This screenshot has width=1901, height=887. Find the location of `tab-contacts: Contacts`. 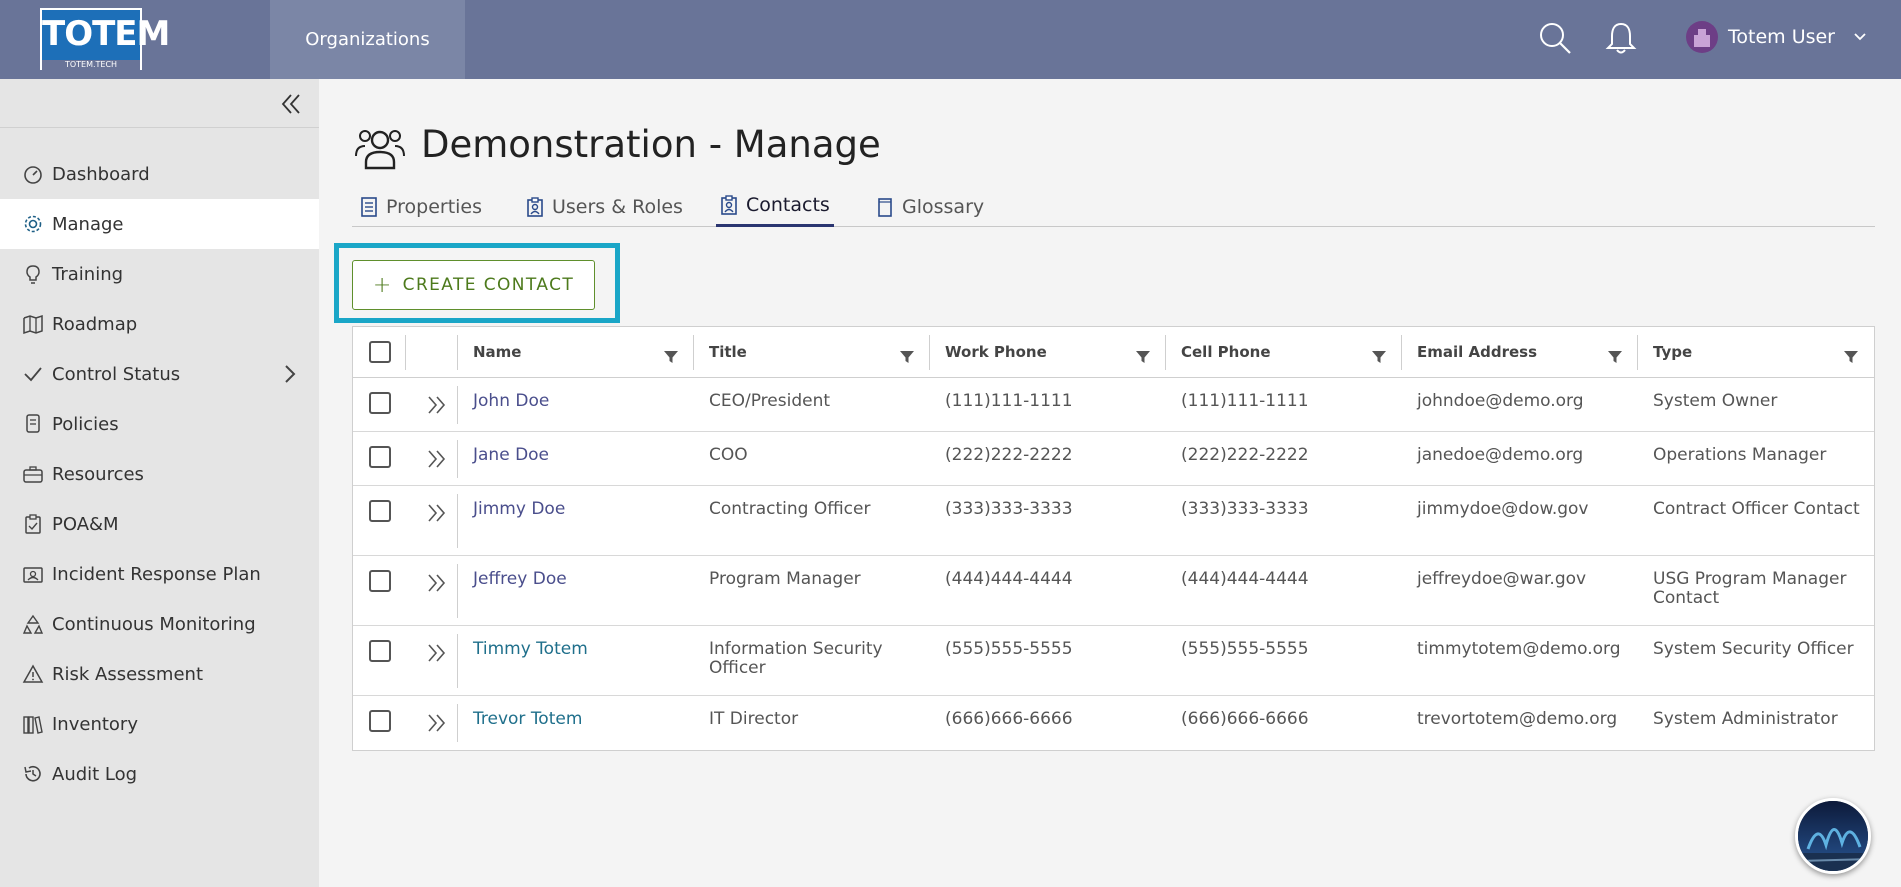

tab-contacts: Contacts is located at coordinates (775, 206).